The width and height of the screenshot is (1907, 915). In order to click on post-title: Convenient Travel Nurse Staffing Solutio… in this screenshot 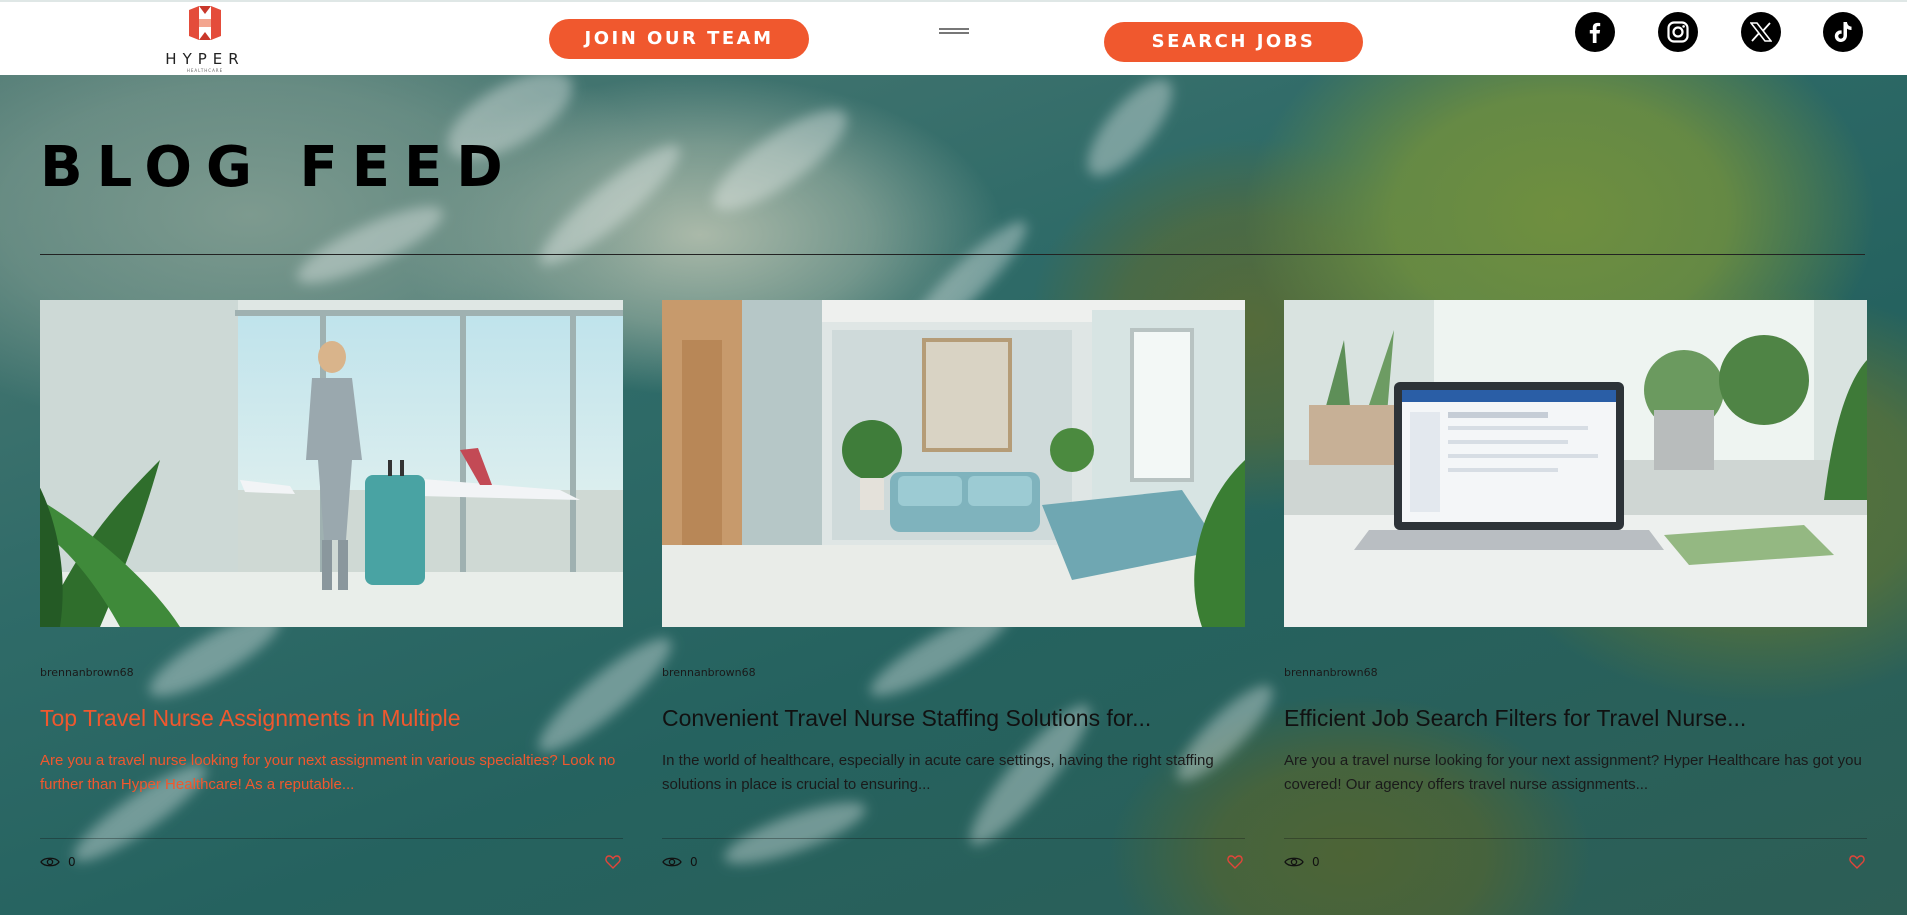, I will do `click(953, 718)`.